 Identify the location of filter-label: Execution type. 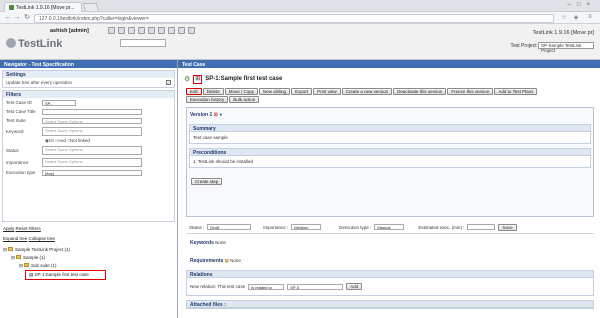
(21, 172).